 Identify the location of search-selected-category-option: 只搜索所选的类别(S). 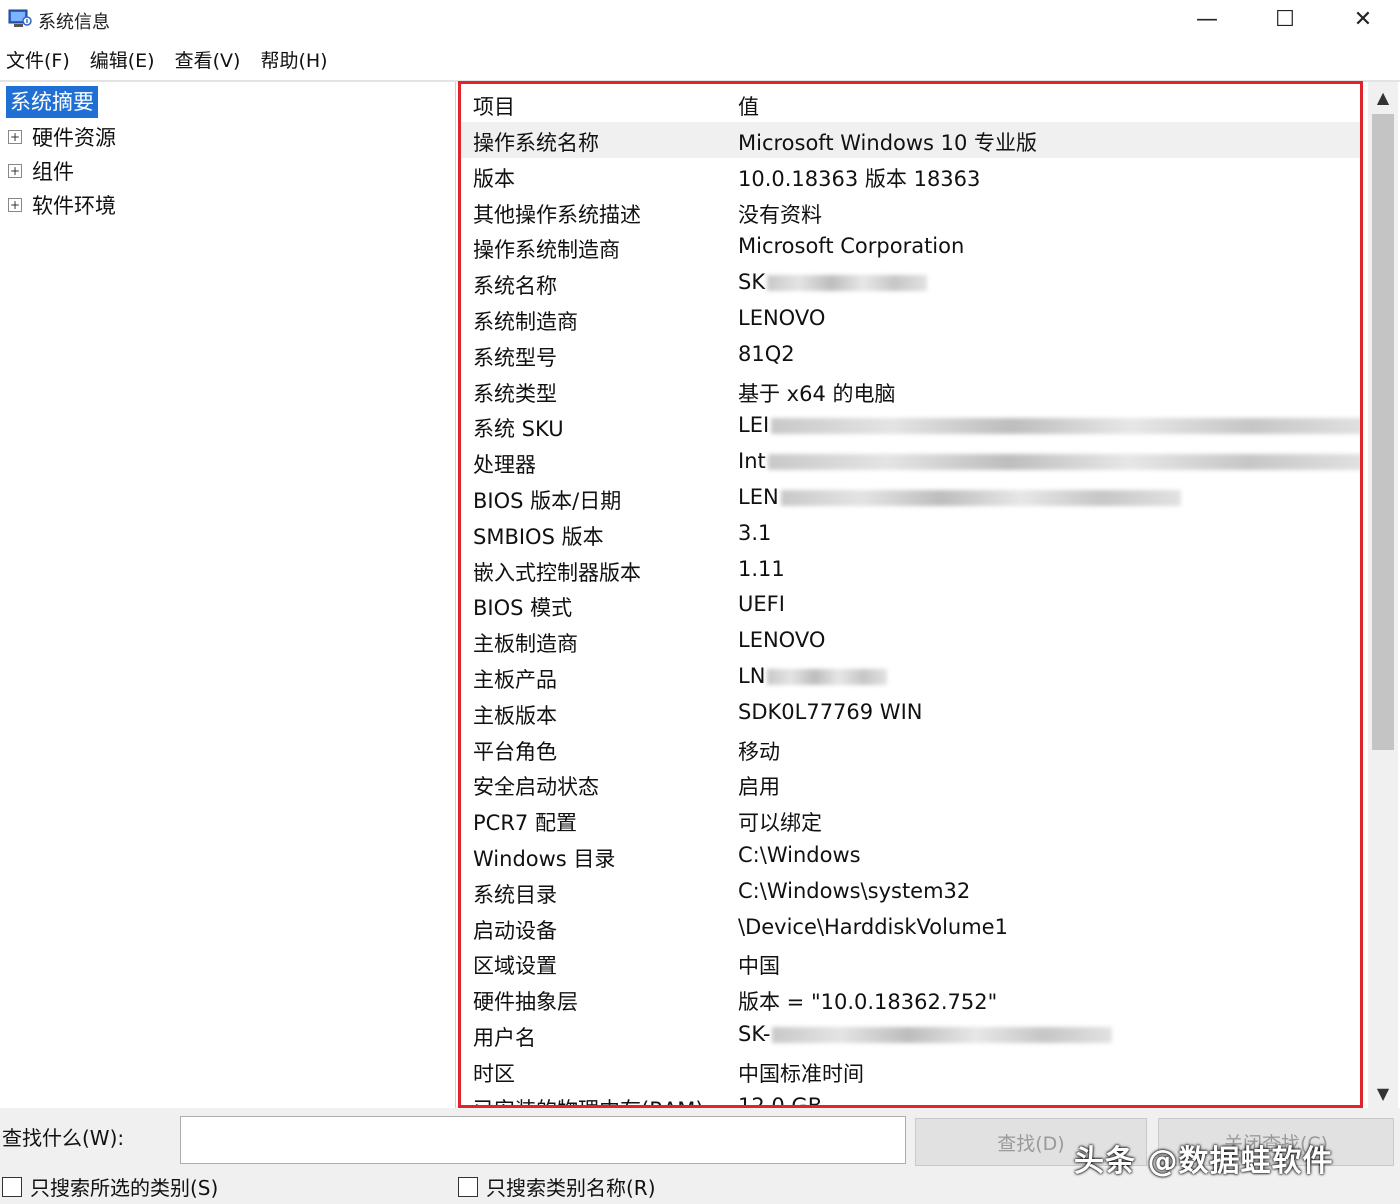
(110, 1186).